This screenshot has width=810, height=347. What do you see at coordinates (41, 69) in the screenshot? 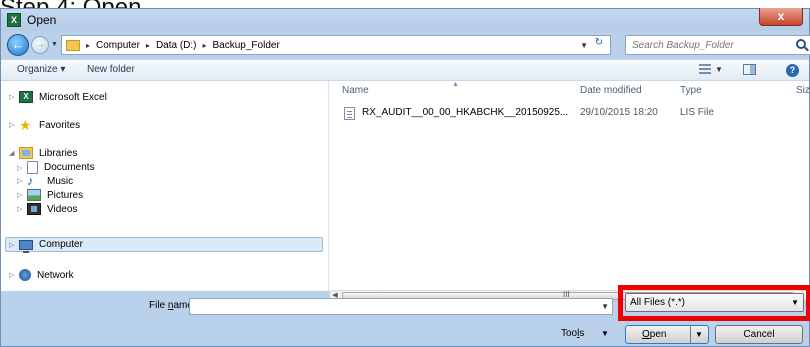
I see `organize-button: Organize ▾` at bounding box center [41, 69].